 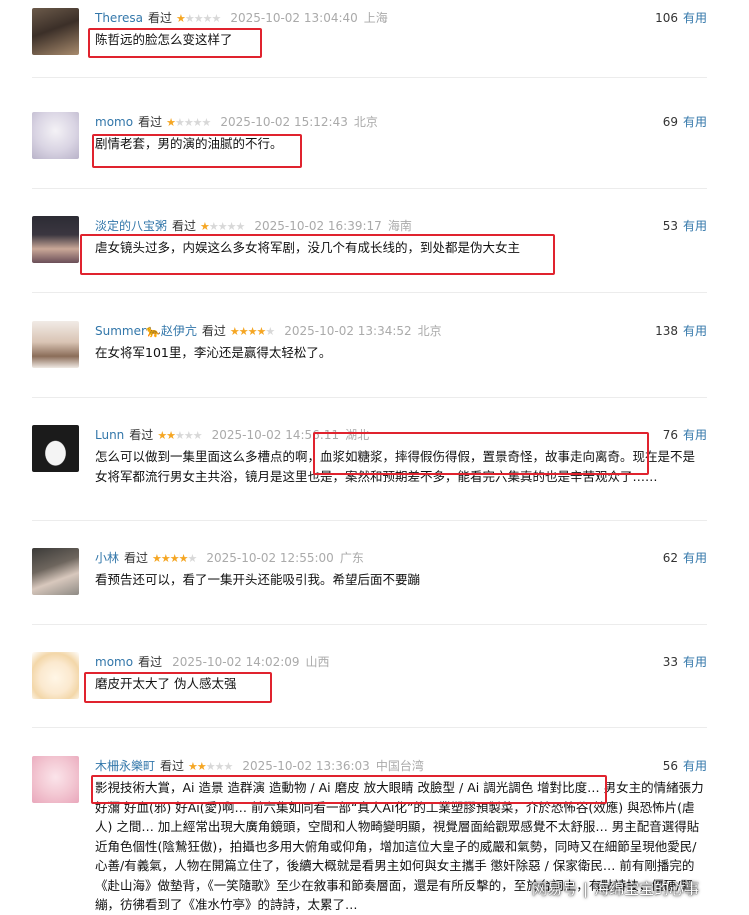 I want to click on vote-area: 138 有用, so click(x=681, y=331).